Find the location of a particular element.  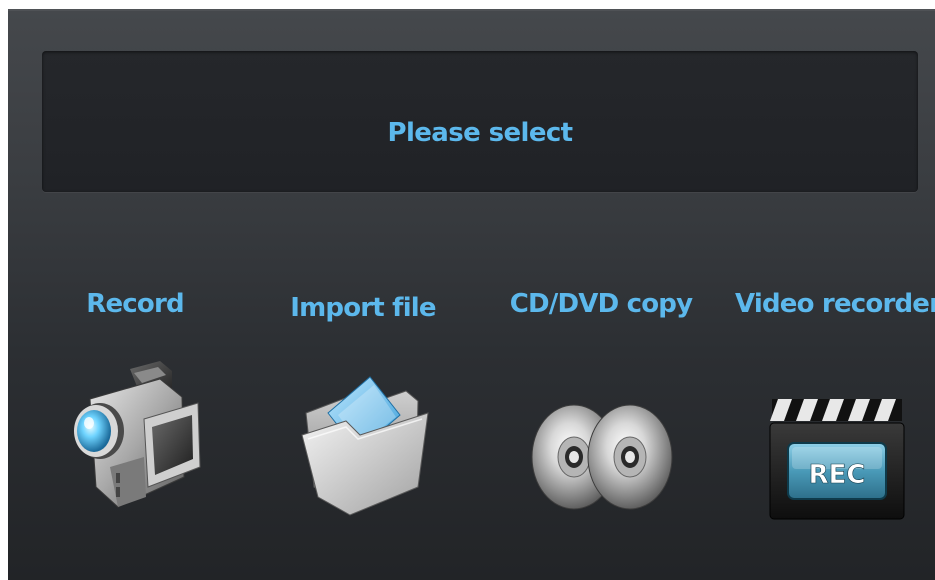

import-file-label: Import file is located at coordinates (363, 308).